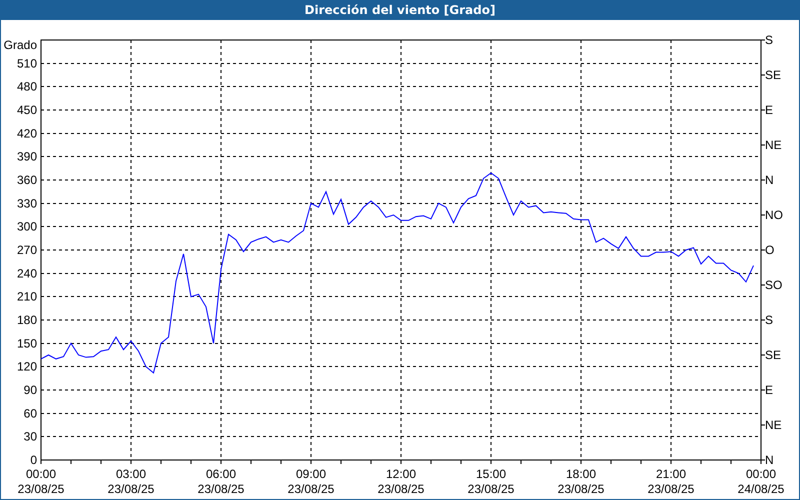 The width and height of the screenshot is (800, 500). I want to click on tick-label: 15:00 23/08/25, so click(491, 481).